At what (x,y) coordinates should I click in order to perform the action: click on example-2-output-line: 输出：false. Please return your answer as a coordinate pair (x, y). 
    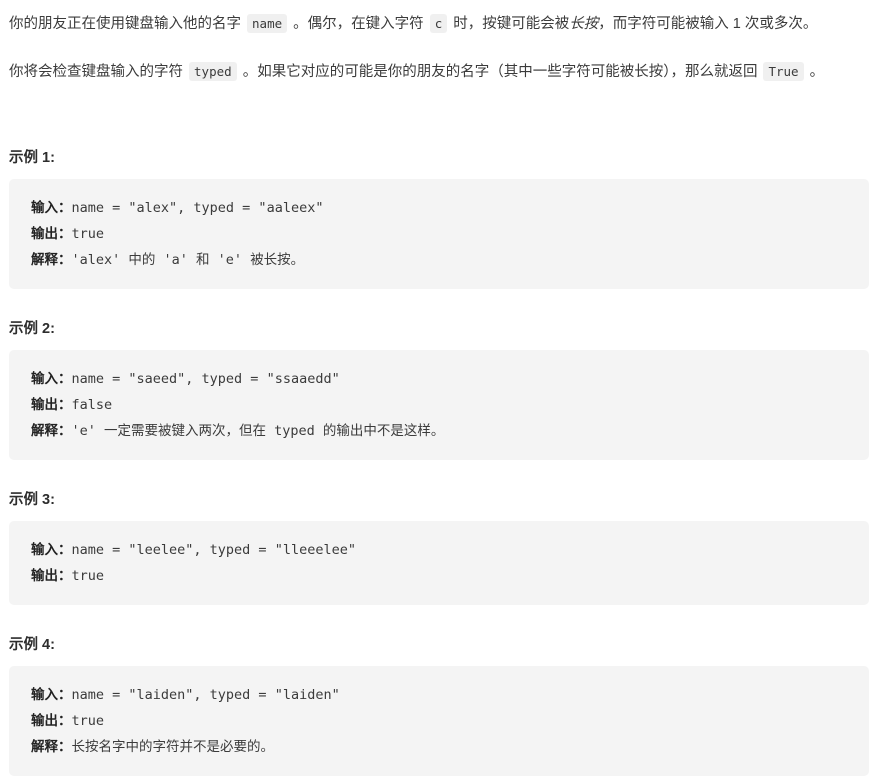
    Looking at the image, I should click on (440, 405).